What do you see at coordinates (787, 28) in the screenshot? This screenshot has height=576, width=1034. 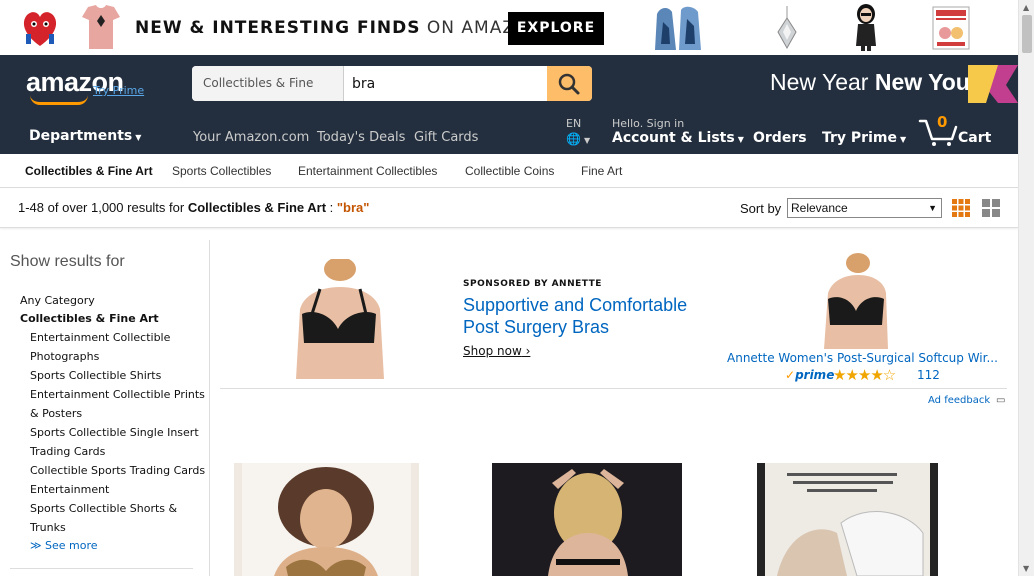 I see `pendant-icon` at bounding box center [787, 28].